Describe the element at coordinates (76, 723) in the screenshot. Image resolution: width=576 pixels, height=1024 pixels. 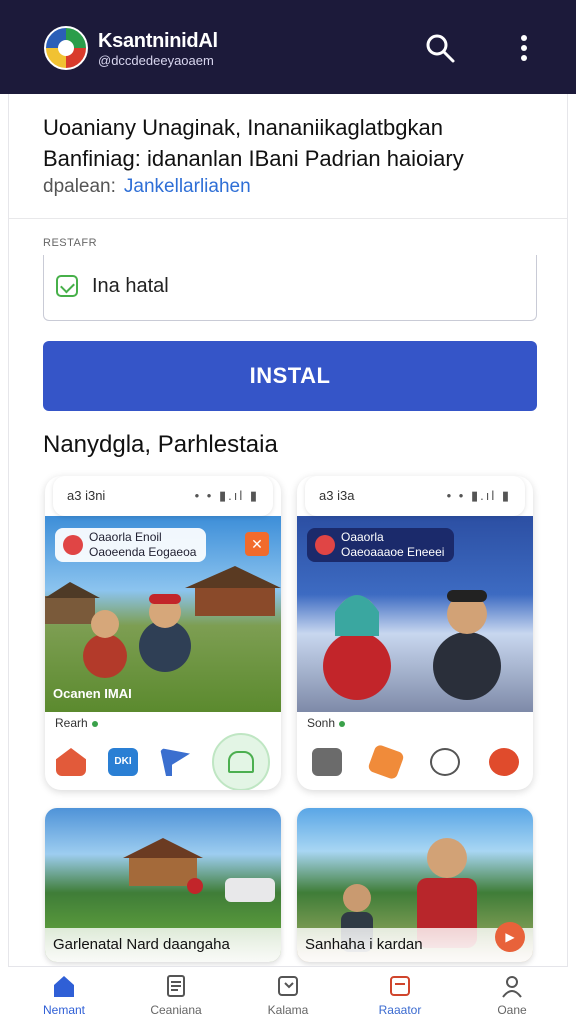
I see `card-caption: Rearh` at that location.